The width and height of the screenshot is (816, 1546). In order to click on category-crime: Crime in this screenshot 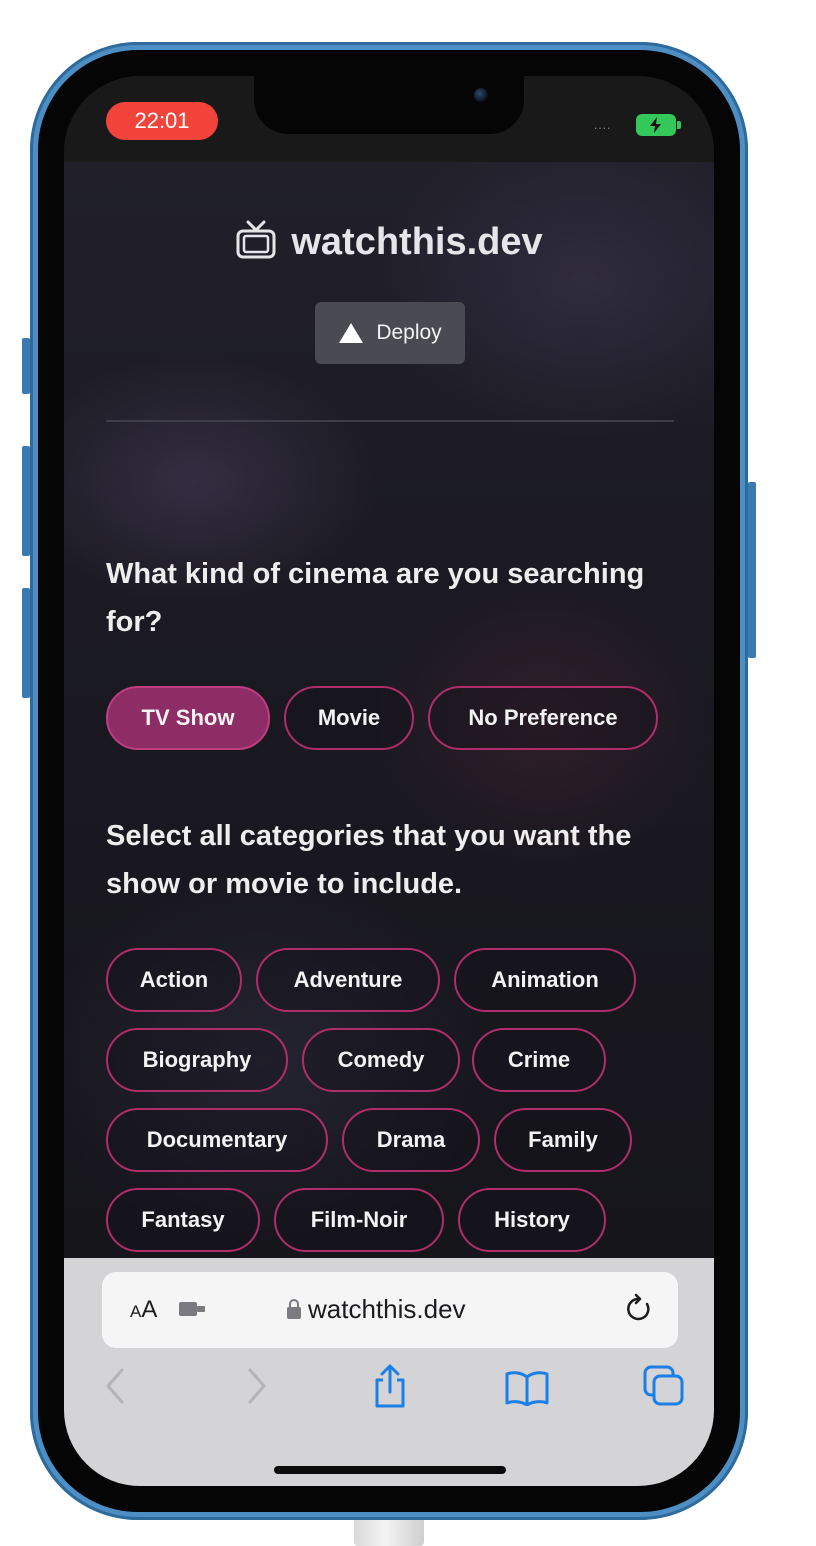, I will do `click(539, 1060)`.